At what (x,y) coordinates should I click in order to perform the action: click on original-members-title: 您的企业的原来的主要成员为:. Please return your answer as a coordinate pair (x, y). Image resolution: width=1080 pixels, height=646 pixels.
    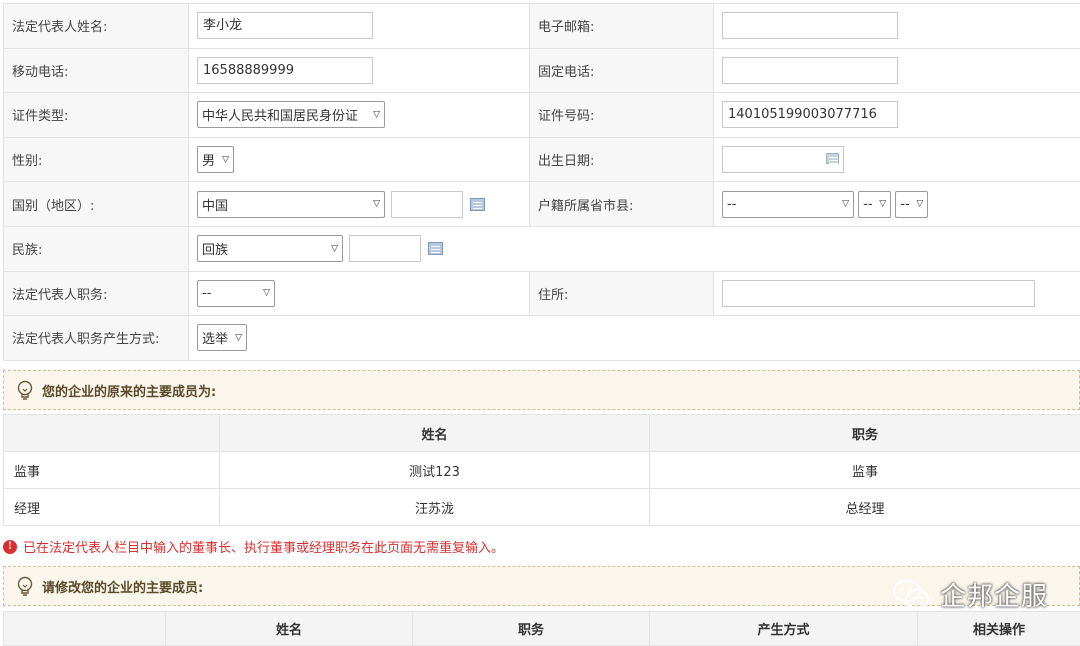
    Looking at the image, I should click on (129, 390).